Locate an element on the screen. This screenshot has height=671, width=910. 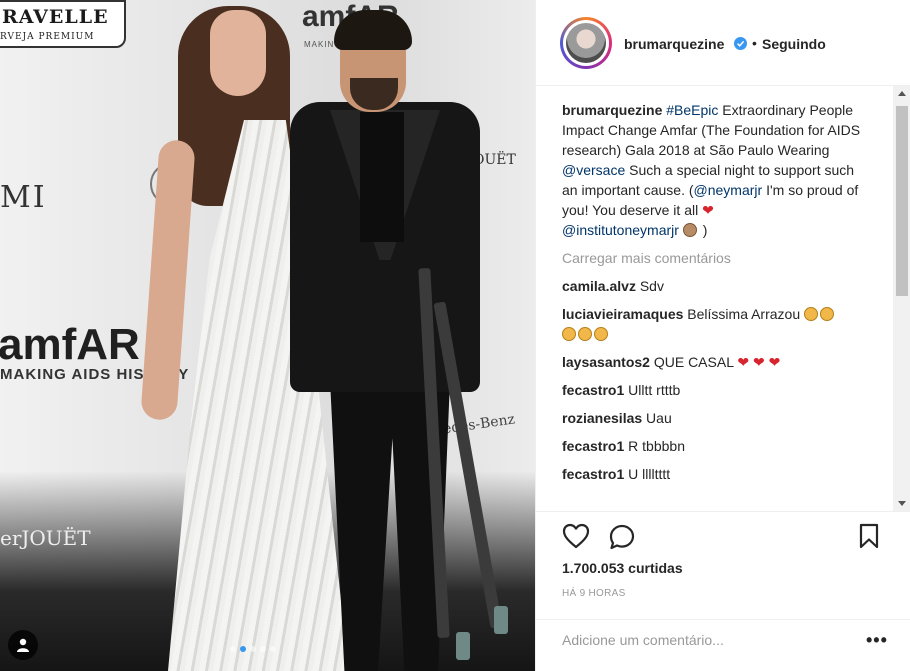
comment-text: Sdv is located at coordinates (651, 286).